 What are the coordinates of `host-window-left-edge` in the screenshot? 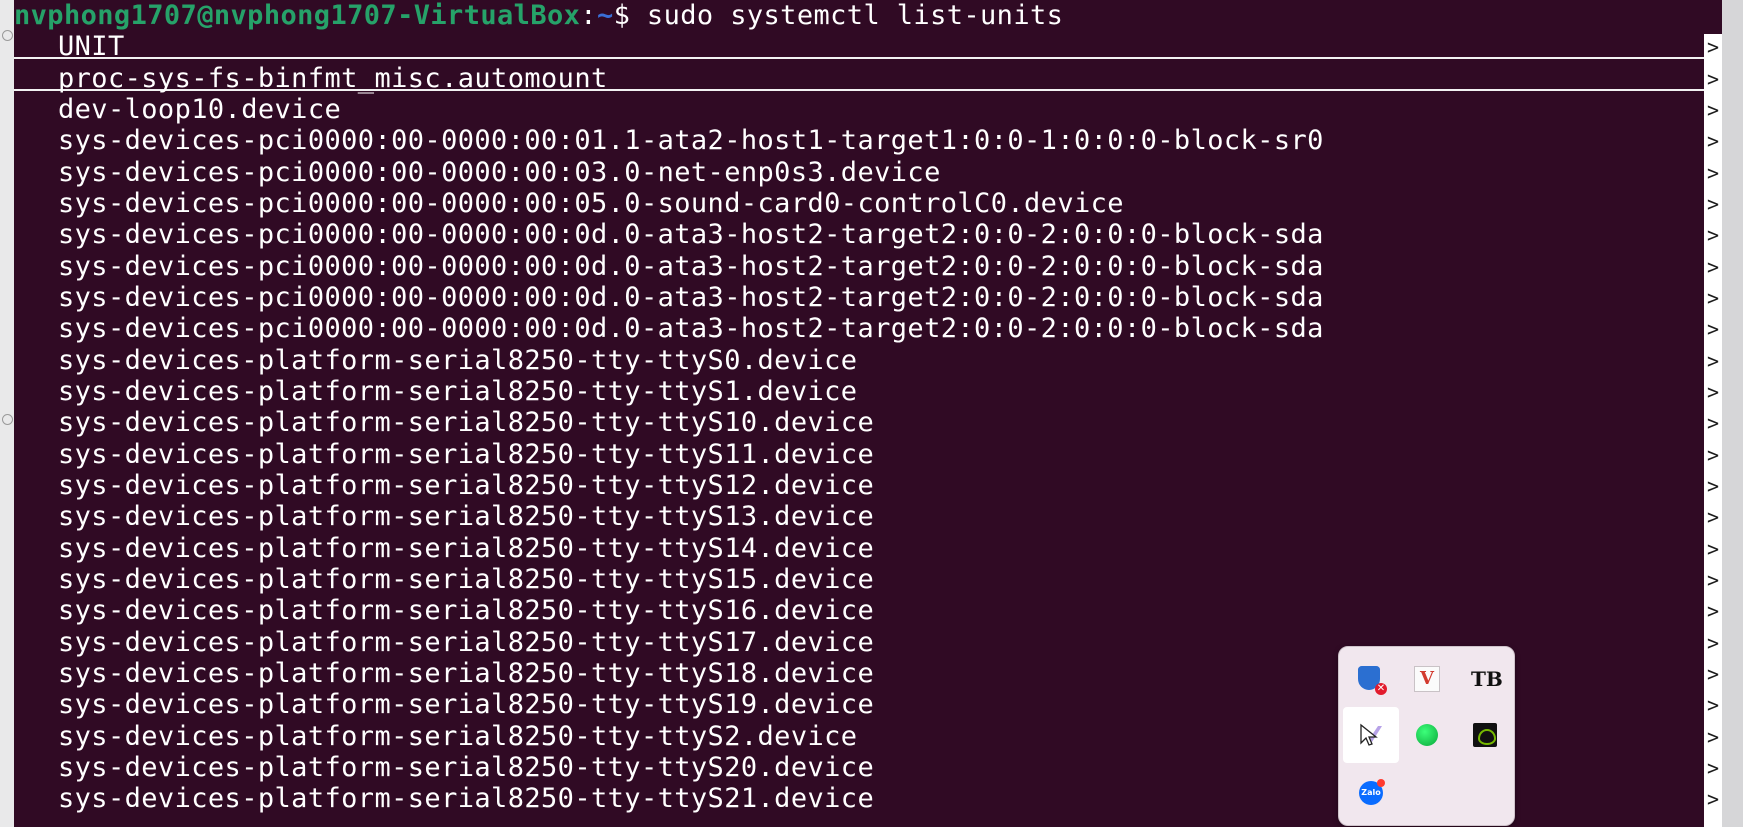 It's located at (7, 413).